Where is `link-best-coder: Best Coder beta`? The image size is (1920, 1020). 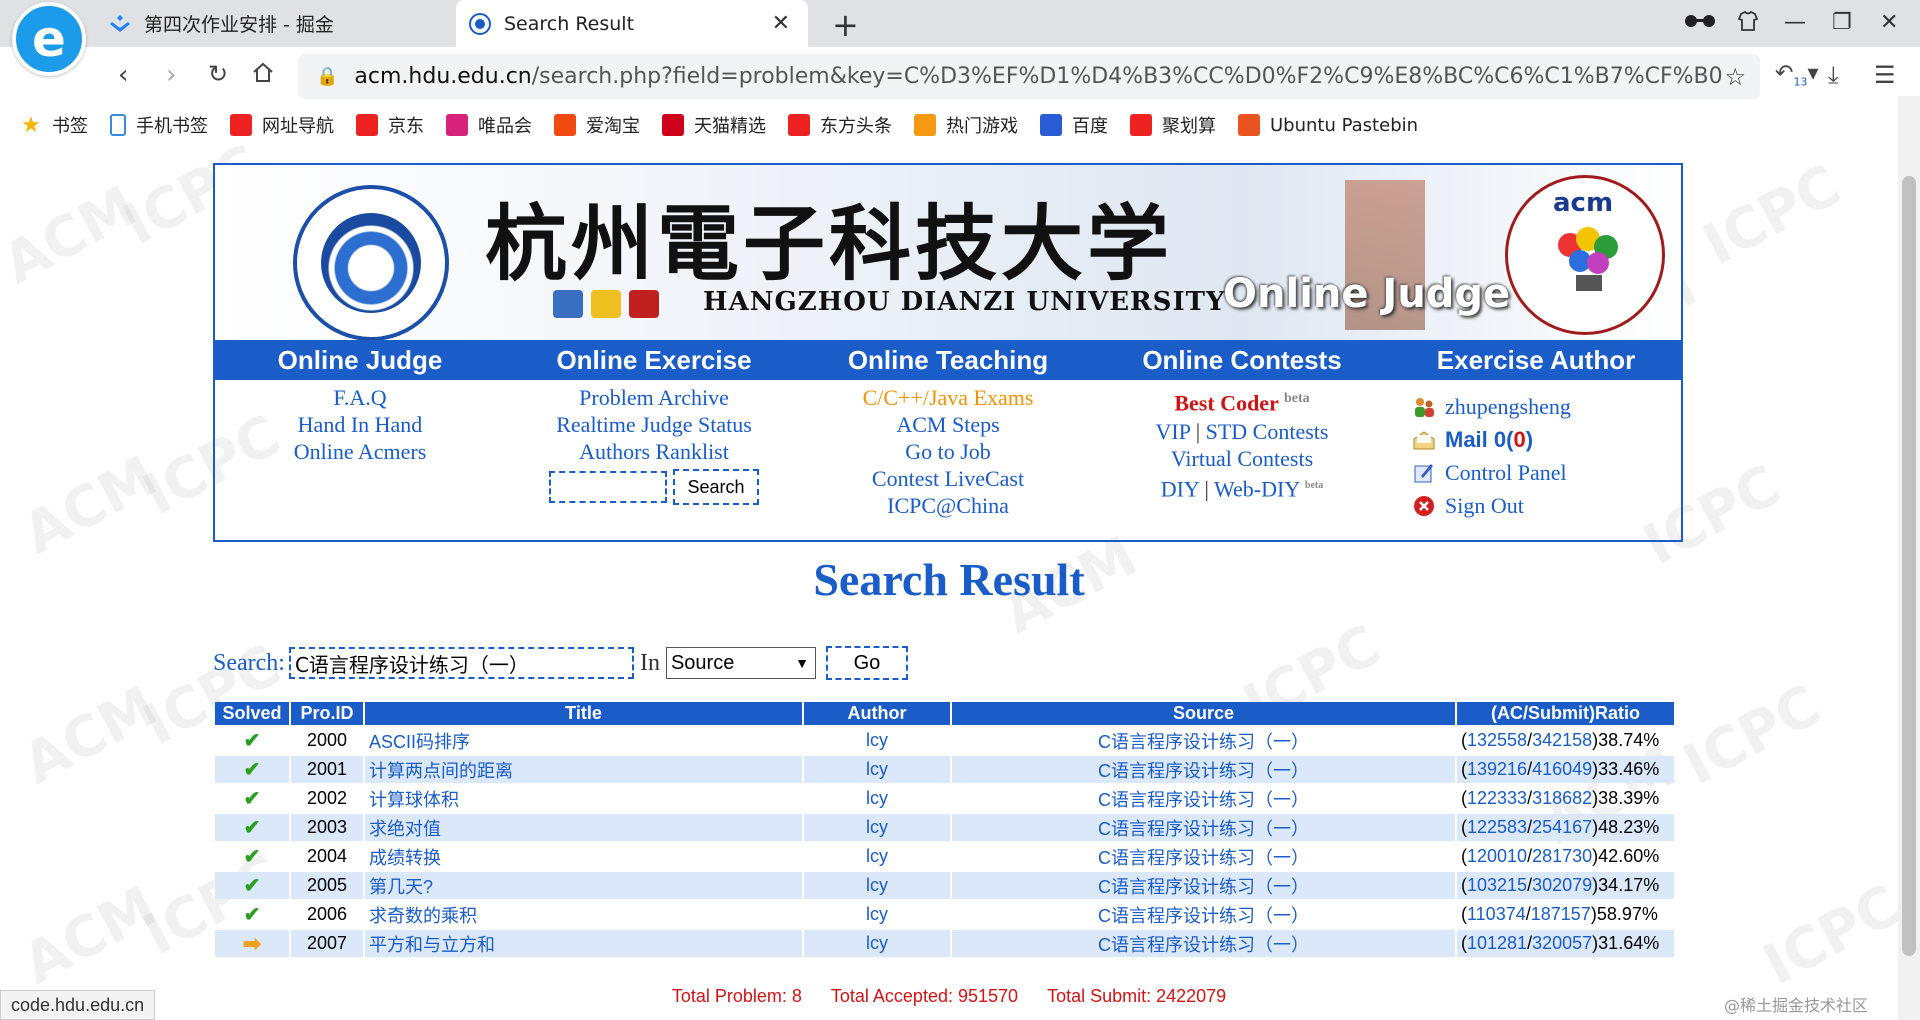
link-best-coder: Best Coder beta is located at coordinates (1242, 401).